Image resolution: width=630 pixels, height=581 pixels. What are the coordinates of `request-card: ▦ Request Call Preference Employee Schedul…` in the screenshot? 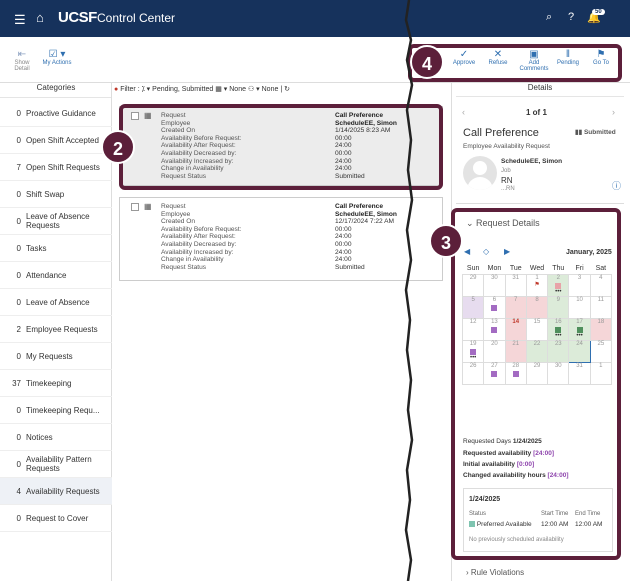 It's located at (281, 239).